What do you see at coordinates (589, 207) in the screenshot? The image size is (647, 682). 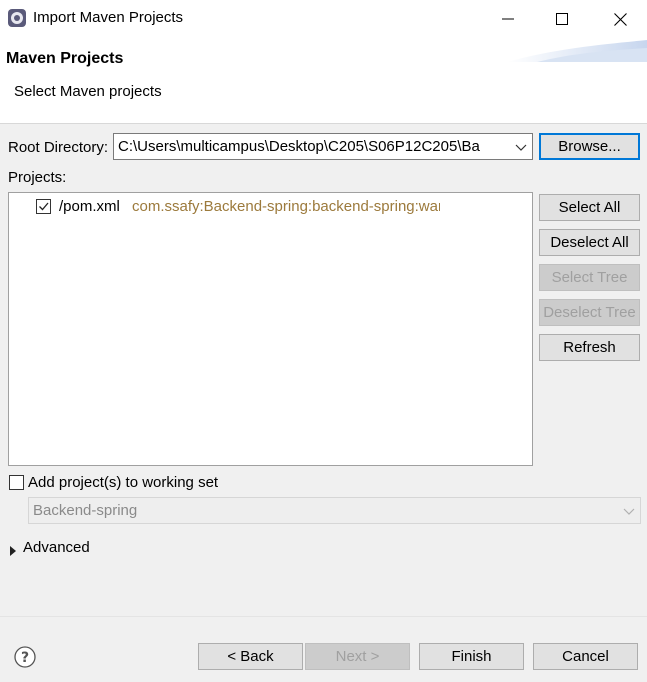 I see `select-all-button: Select All` at bounding box center [589, 207].